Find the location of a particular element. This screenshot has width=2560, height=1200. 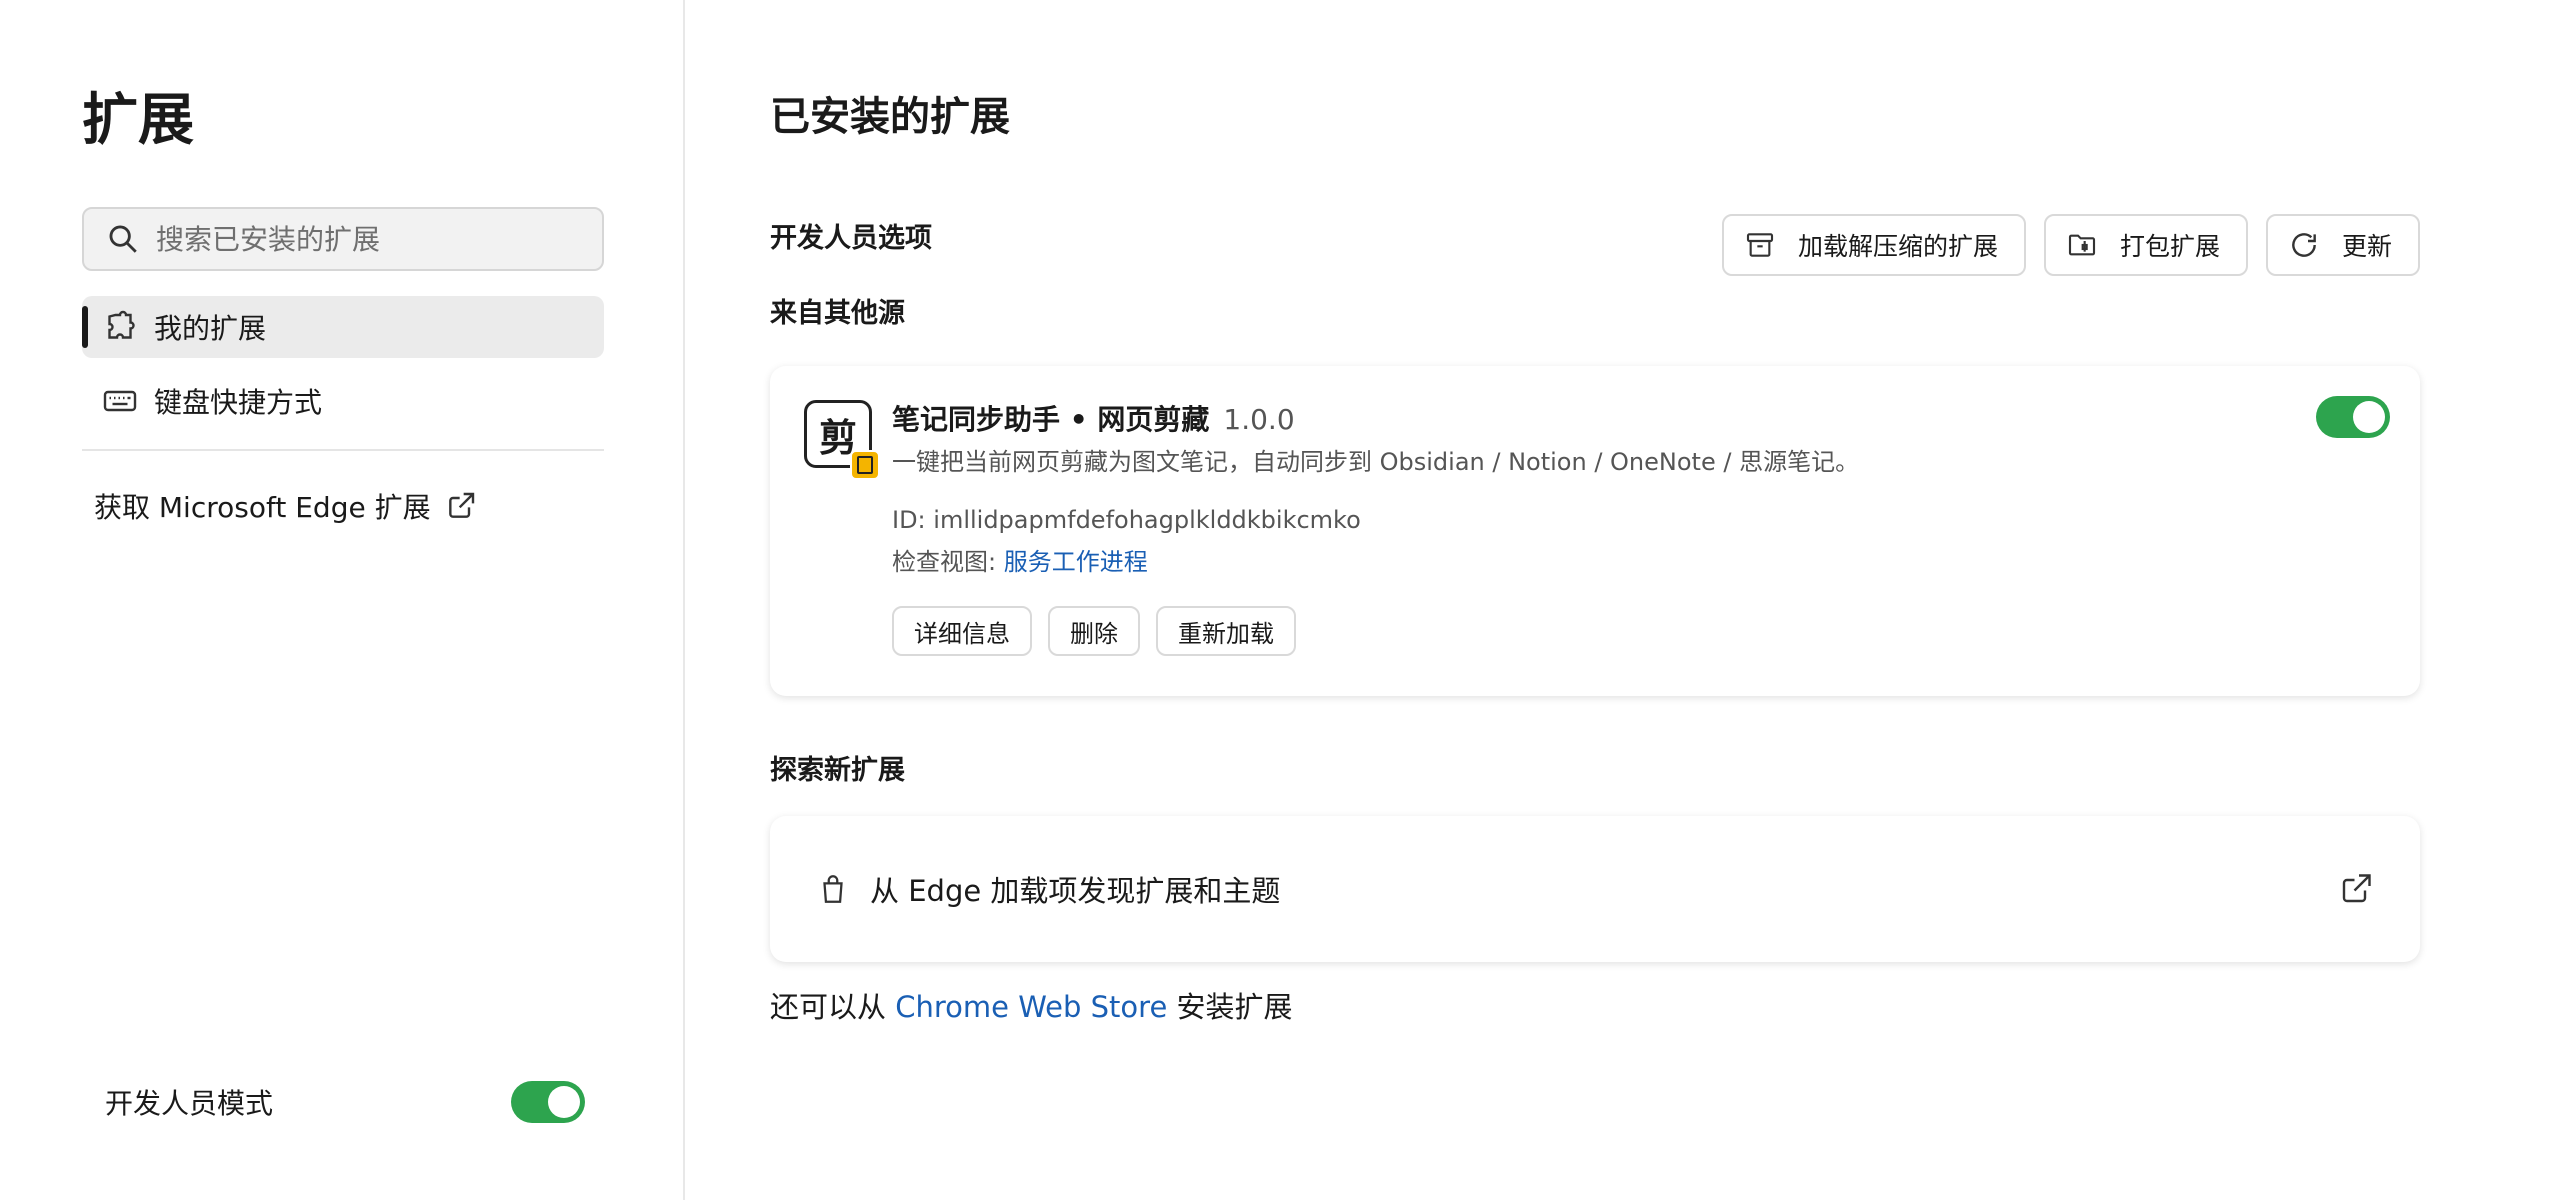

extension-header: 笔记同步助手 • 网页剪藏 1.0.0 is located at coordinates (1093, 418).